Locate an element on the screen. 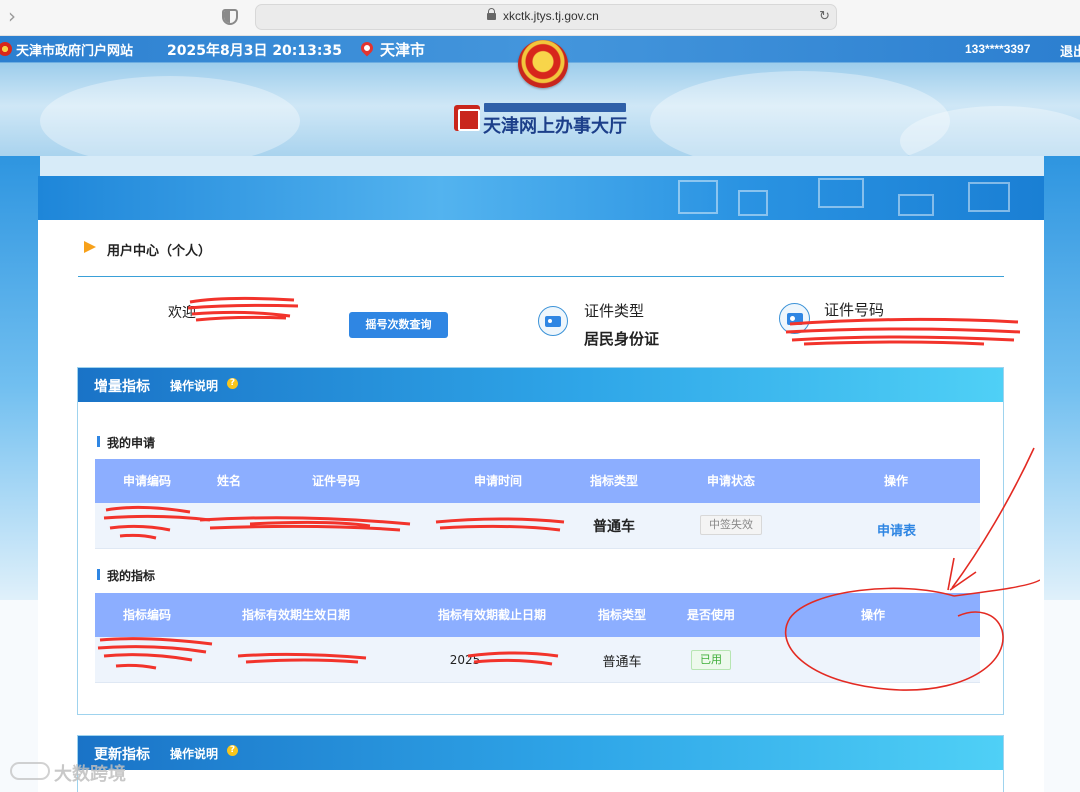  col-application-time: 申请时间 is located at coordinates (497, 481).